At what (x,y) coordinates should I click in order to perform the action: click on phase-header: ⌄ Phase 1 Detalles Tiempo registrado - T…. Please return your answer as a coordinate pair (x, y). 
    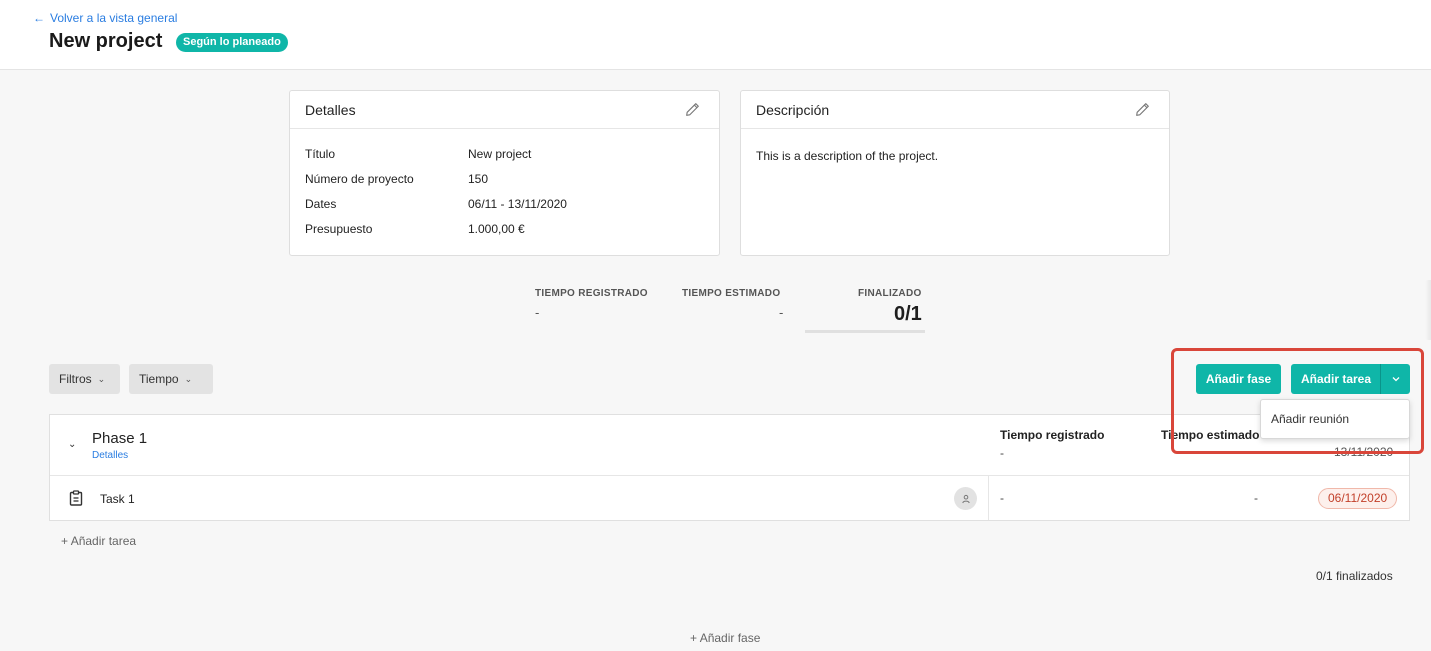
    Looking at the image, I should click on (729, 445).